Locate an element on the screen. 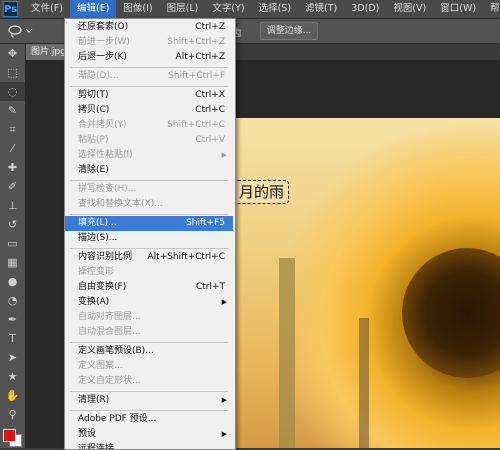  brush-icon: ✐ is located at coordinates (12, 186).